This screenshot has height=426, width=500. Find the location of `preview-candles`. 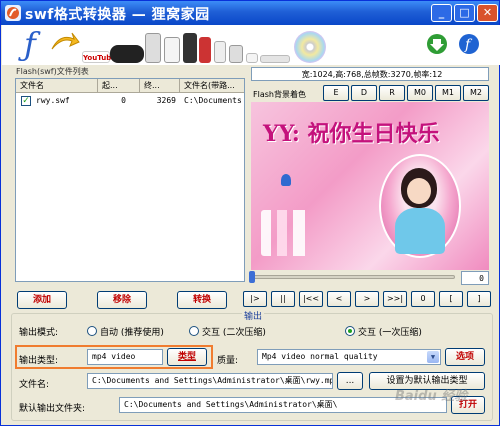

preview-candles is located at coordinates (291, 233).